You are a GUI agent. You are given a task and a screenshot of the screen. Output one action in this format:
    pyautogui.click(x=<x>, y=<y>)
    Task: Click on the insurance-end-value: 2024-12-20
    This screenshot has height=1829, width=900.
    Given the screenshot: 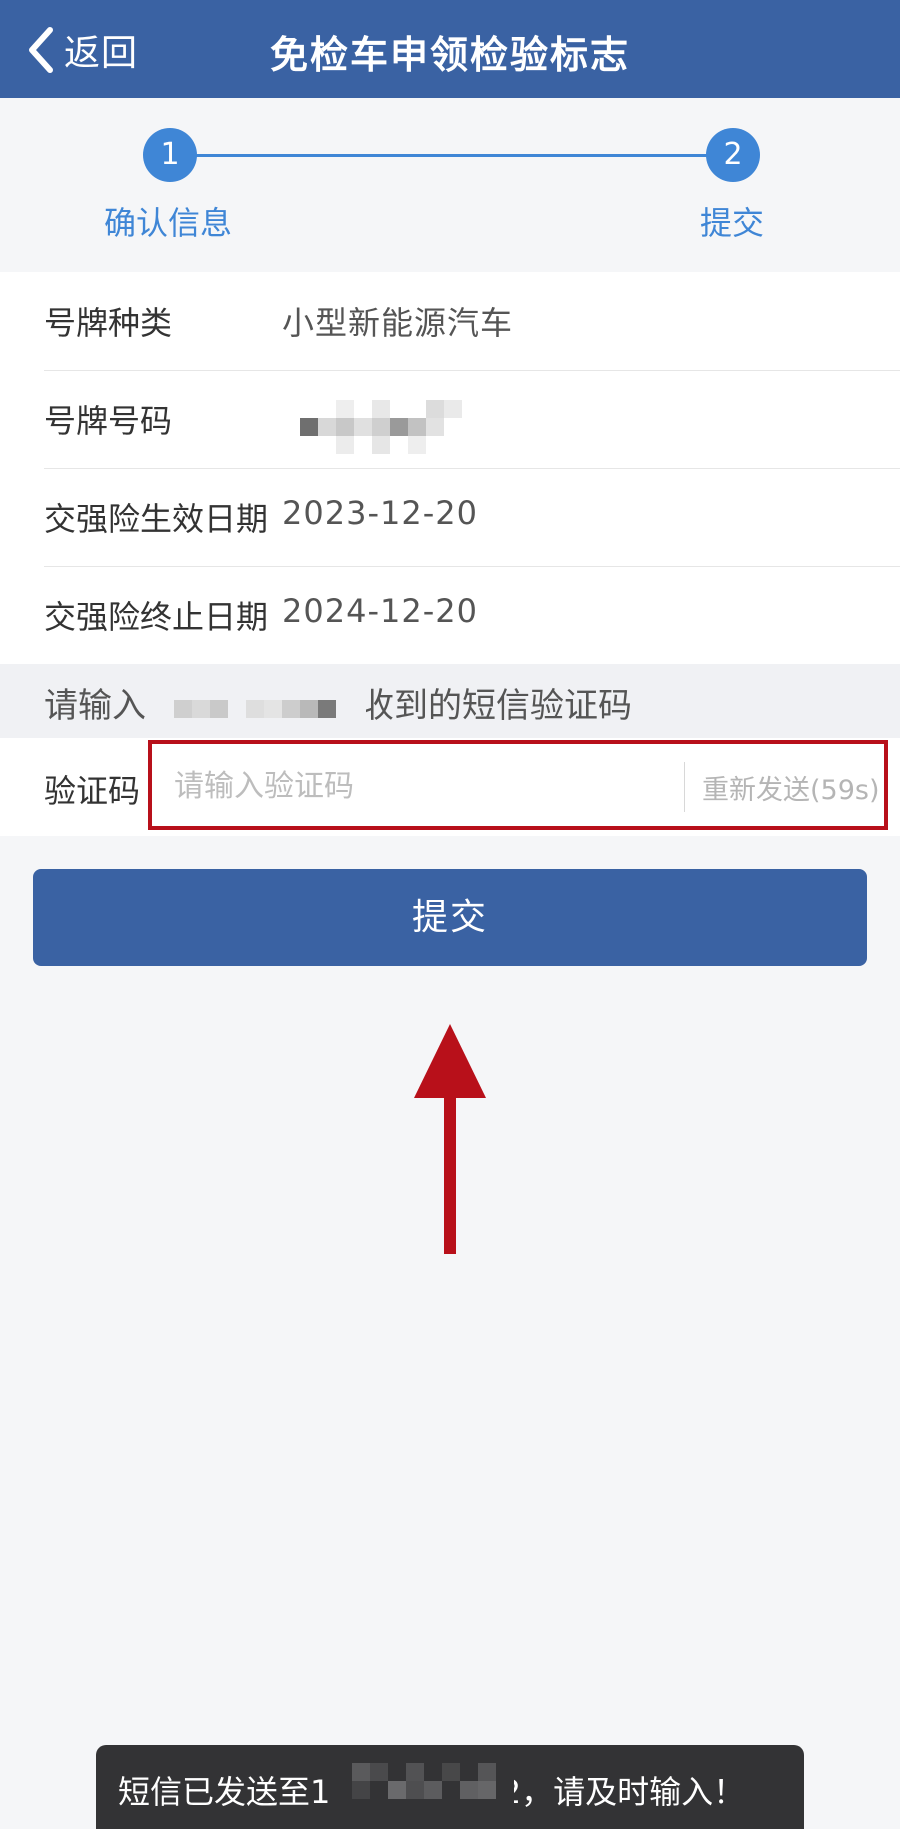 What is the action you would take?
    pyautogui.click(x=380, y=611)
    